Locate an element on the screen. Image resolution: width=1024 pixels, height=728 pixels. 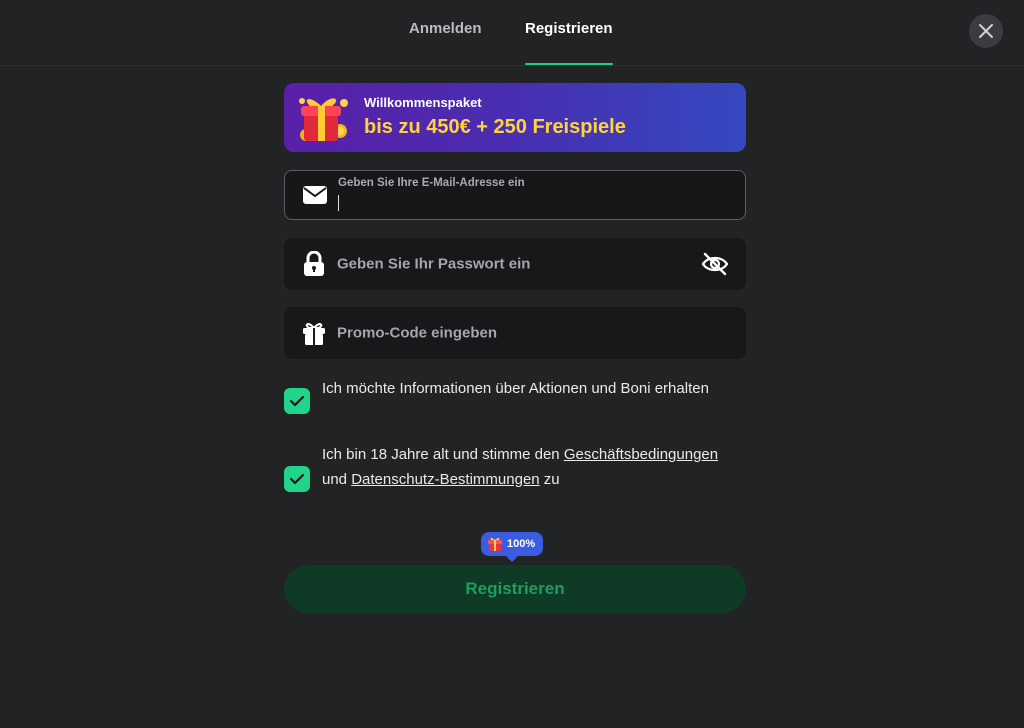
terms-text-middle: und is located at coordinates (337, 479).